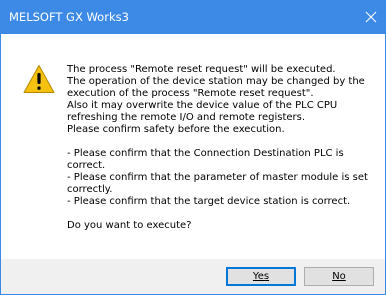 This screenshot has width=386, height=295. Describe the element at coordinates (90, 189) in the screenshot. I see `message-line: correctly.` at that location.